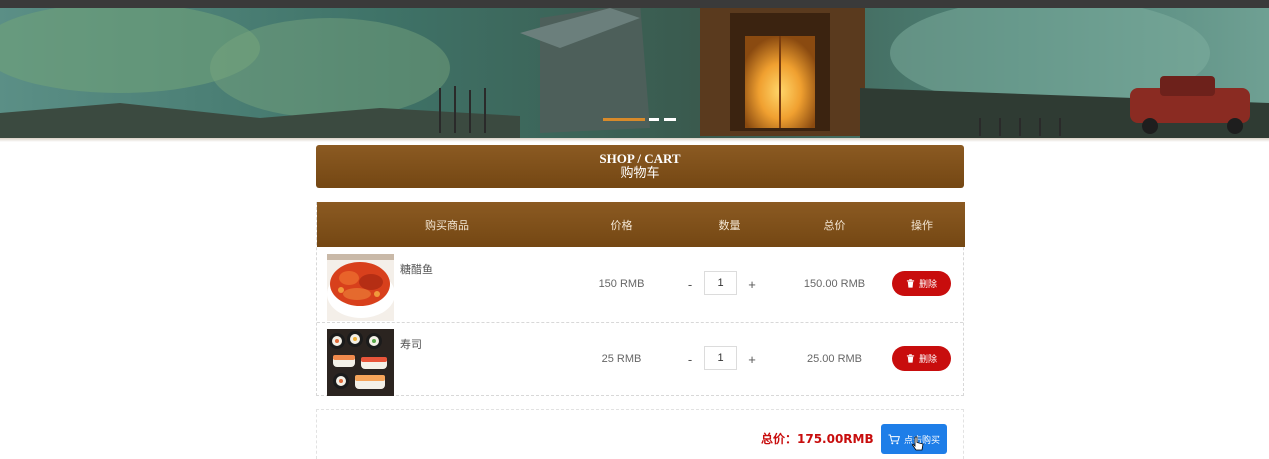  Describe the element at coordinates (621, 284) in the screenshot. I see `unit-price: 150 RMB` at that location.